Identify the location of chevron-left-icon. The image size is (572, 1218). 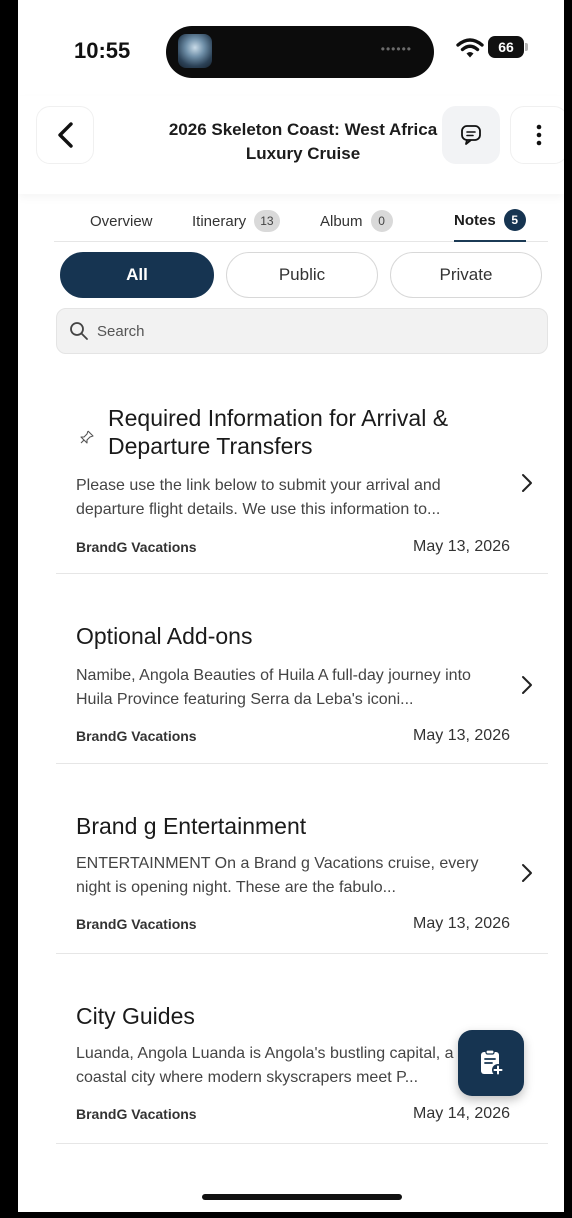
(65, 135).